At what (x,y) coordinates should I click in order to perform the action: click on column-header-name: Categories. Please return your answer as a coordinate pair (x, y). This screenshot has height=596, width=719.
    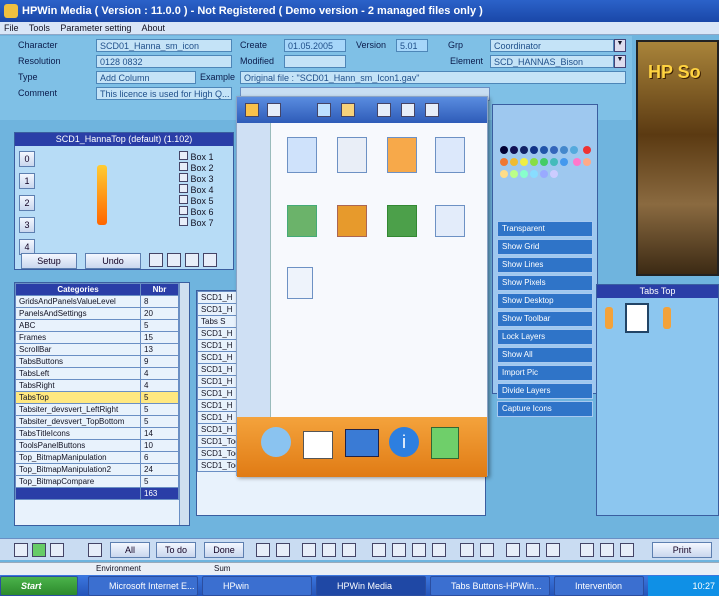
    Looking at the image, I should click on (78, 289).